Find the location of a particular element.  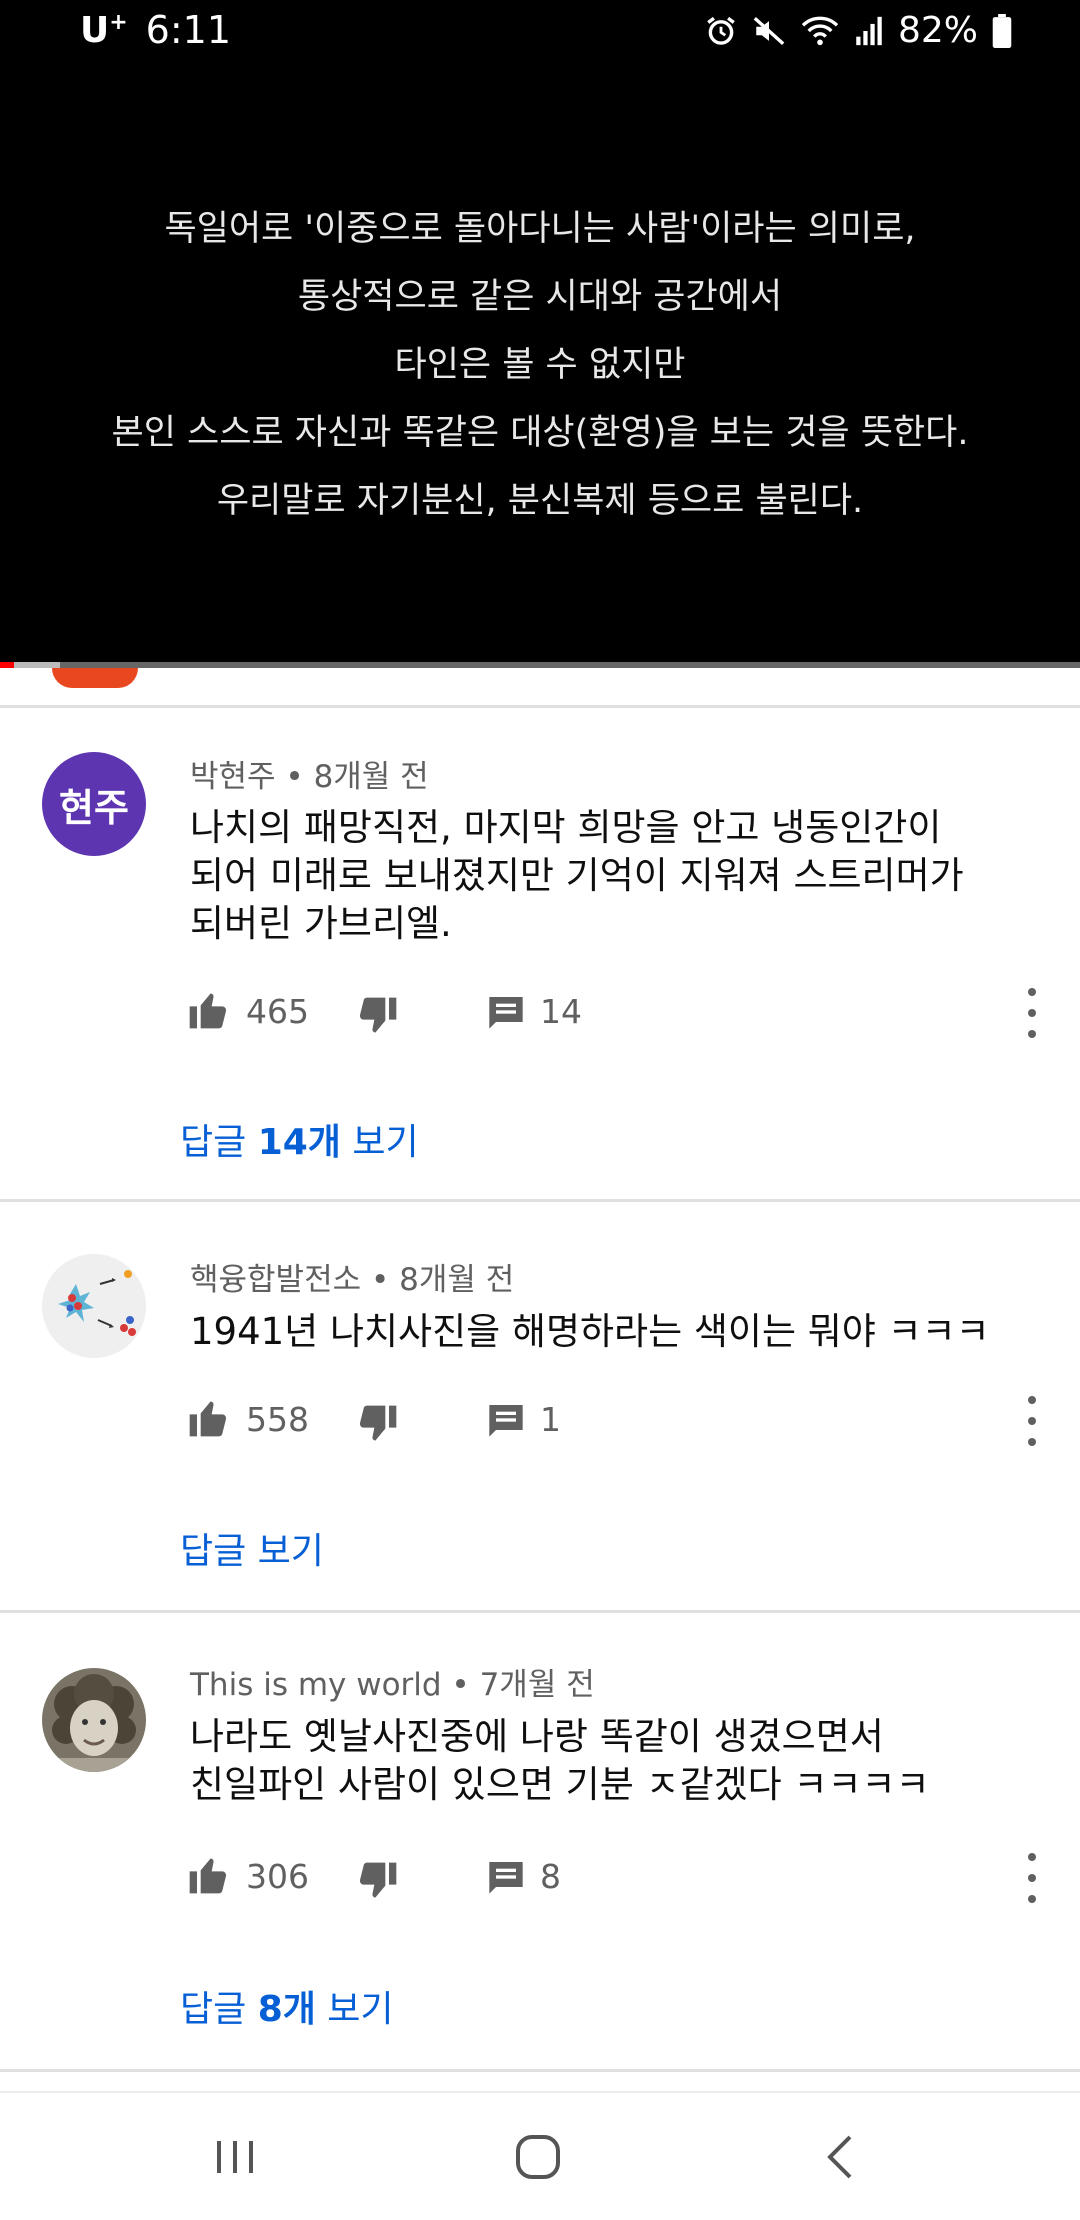

comment-line: 나치의 패망직전, 마지막 희망을 안고 냉동인간이 is located at coordinates (566, 827).